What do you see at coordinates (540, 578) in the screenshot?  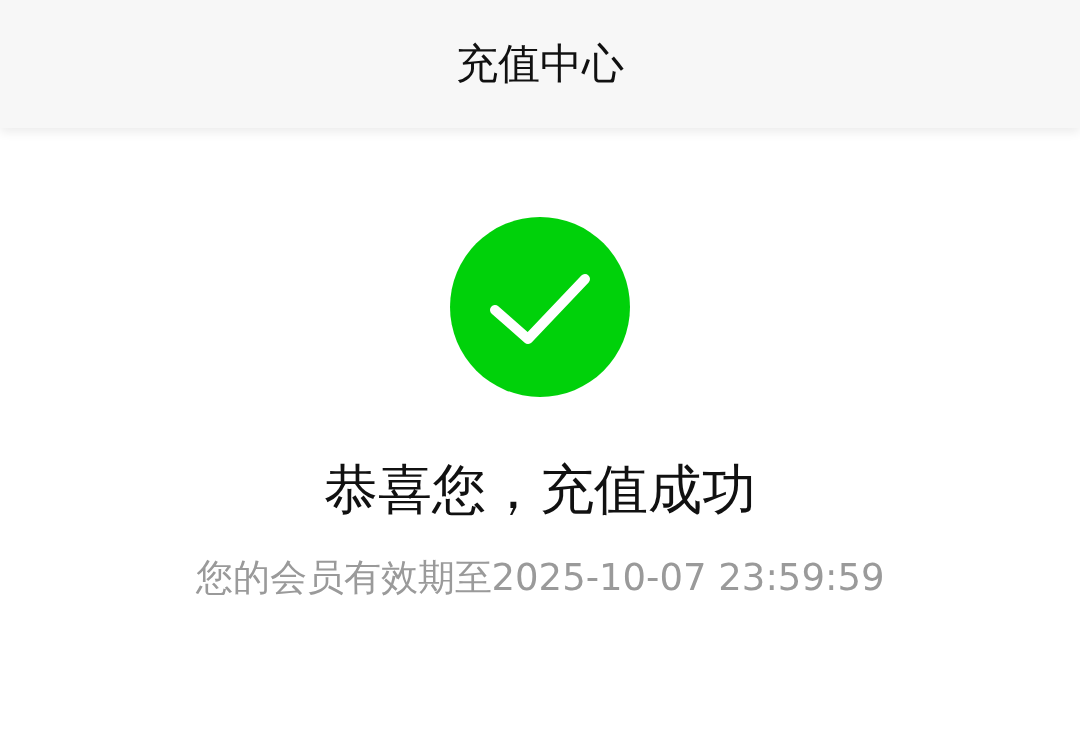 I see `expiry-text: 您的会员有效期至2025-10-07 23:59:59` at bounding box center [540, 578].